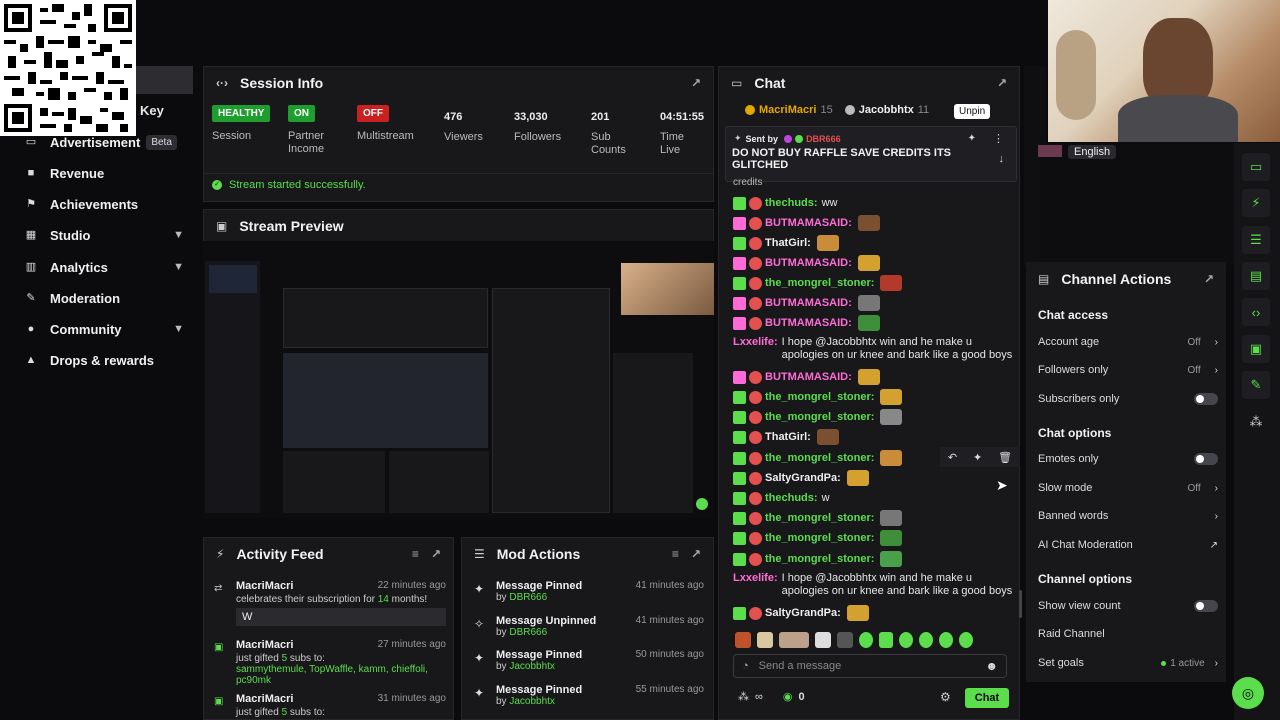 The image size is (1280, 720). Describe the element at coordinates (1206, 399) in the screenshot. I see `subscribers-only-toggle` at that location.